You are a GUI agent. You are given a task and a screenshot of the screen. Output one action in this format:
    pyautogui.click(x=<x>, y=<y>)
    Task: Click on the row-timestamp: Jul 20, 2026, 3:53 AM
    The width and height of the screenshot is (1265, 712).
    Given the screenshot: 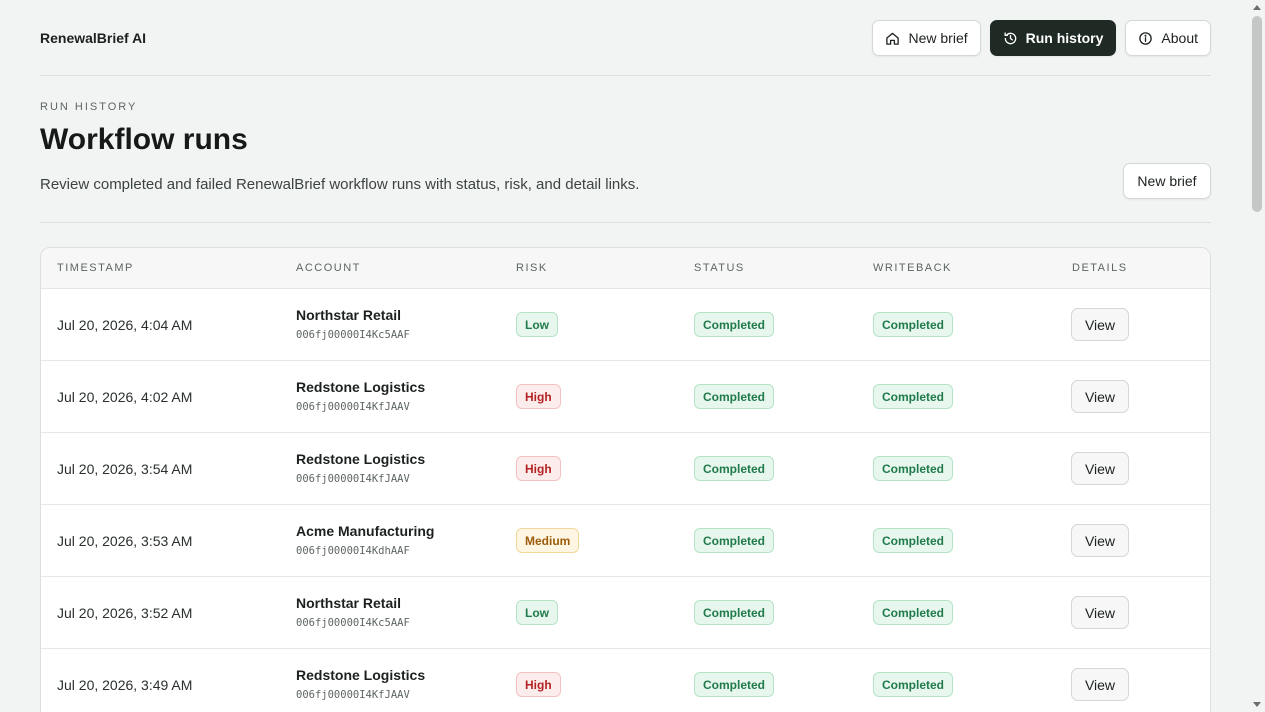 What is the action you would take?
    pyautogui.click(x=125, y=541)
    